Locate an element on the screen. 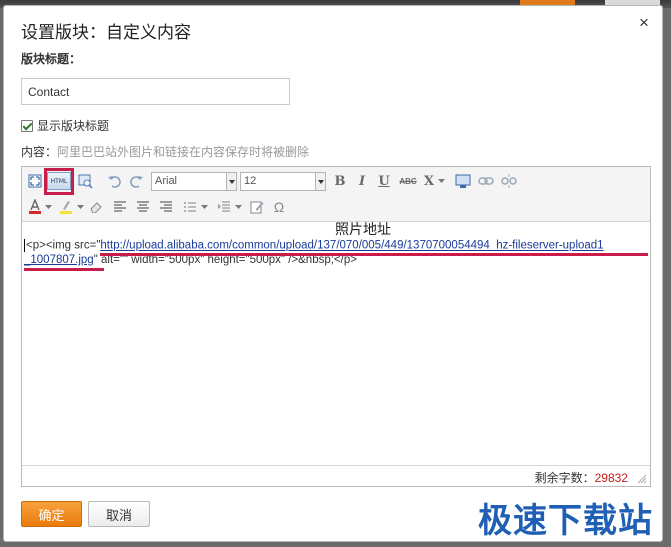  font-size-select: 12 is located at coordinates (283, 181).